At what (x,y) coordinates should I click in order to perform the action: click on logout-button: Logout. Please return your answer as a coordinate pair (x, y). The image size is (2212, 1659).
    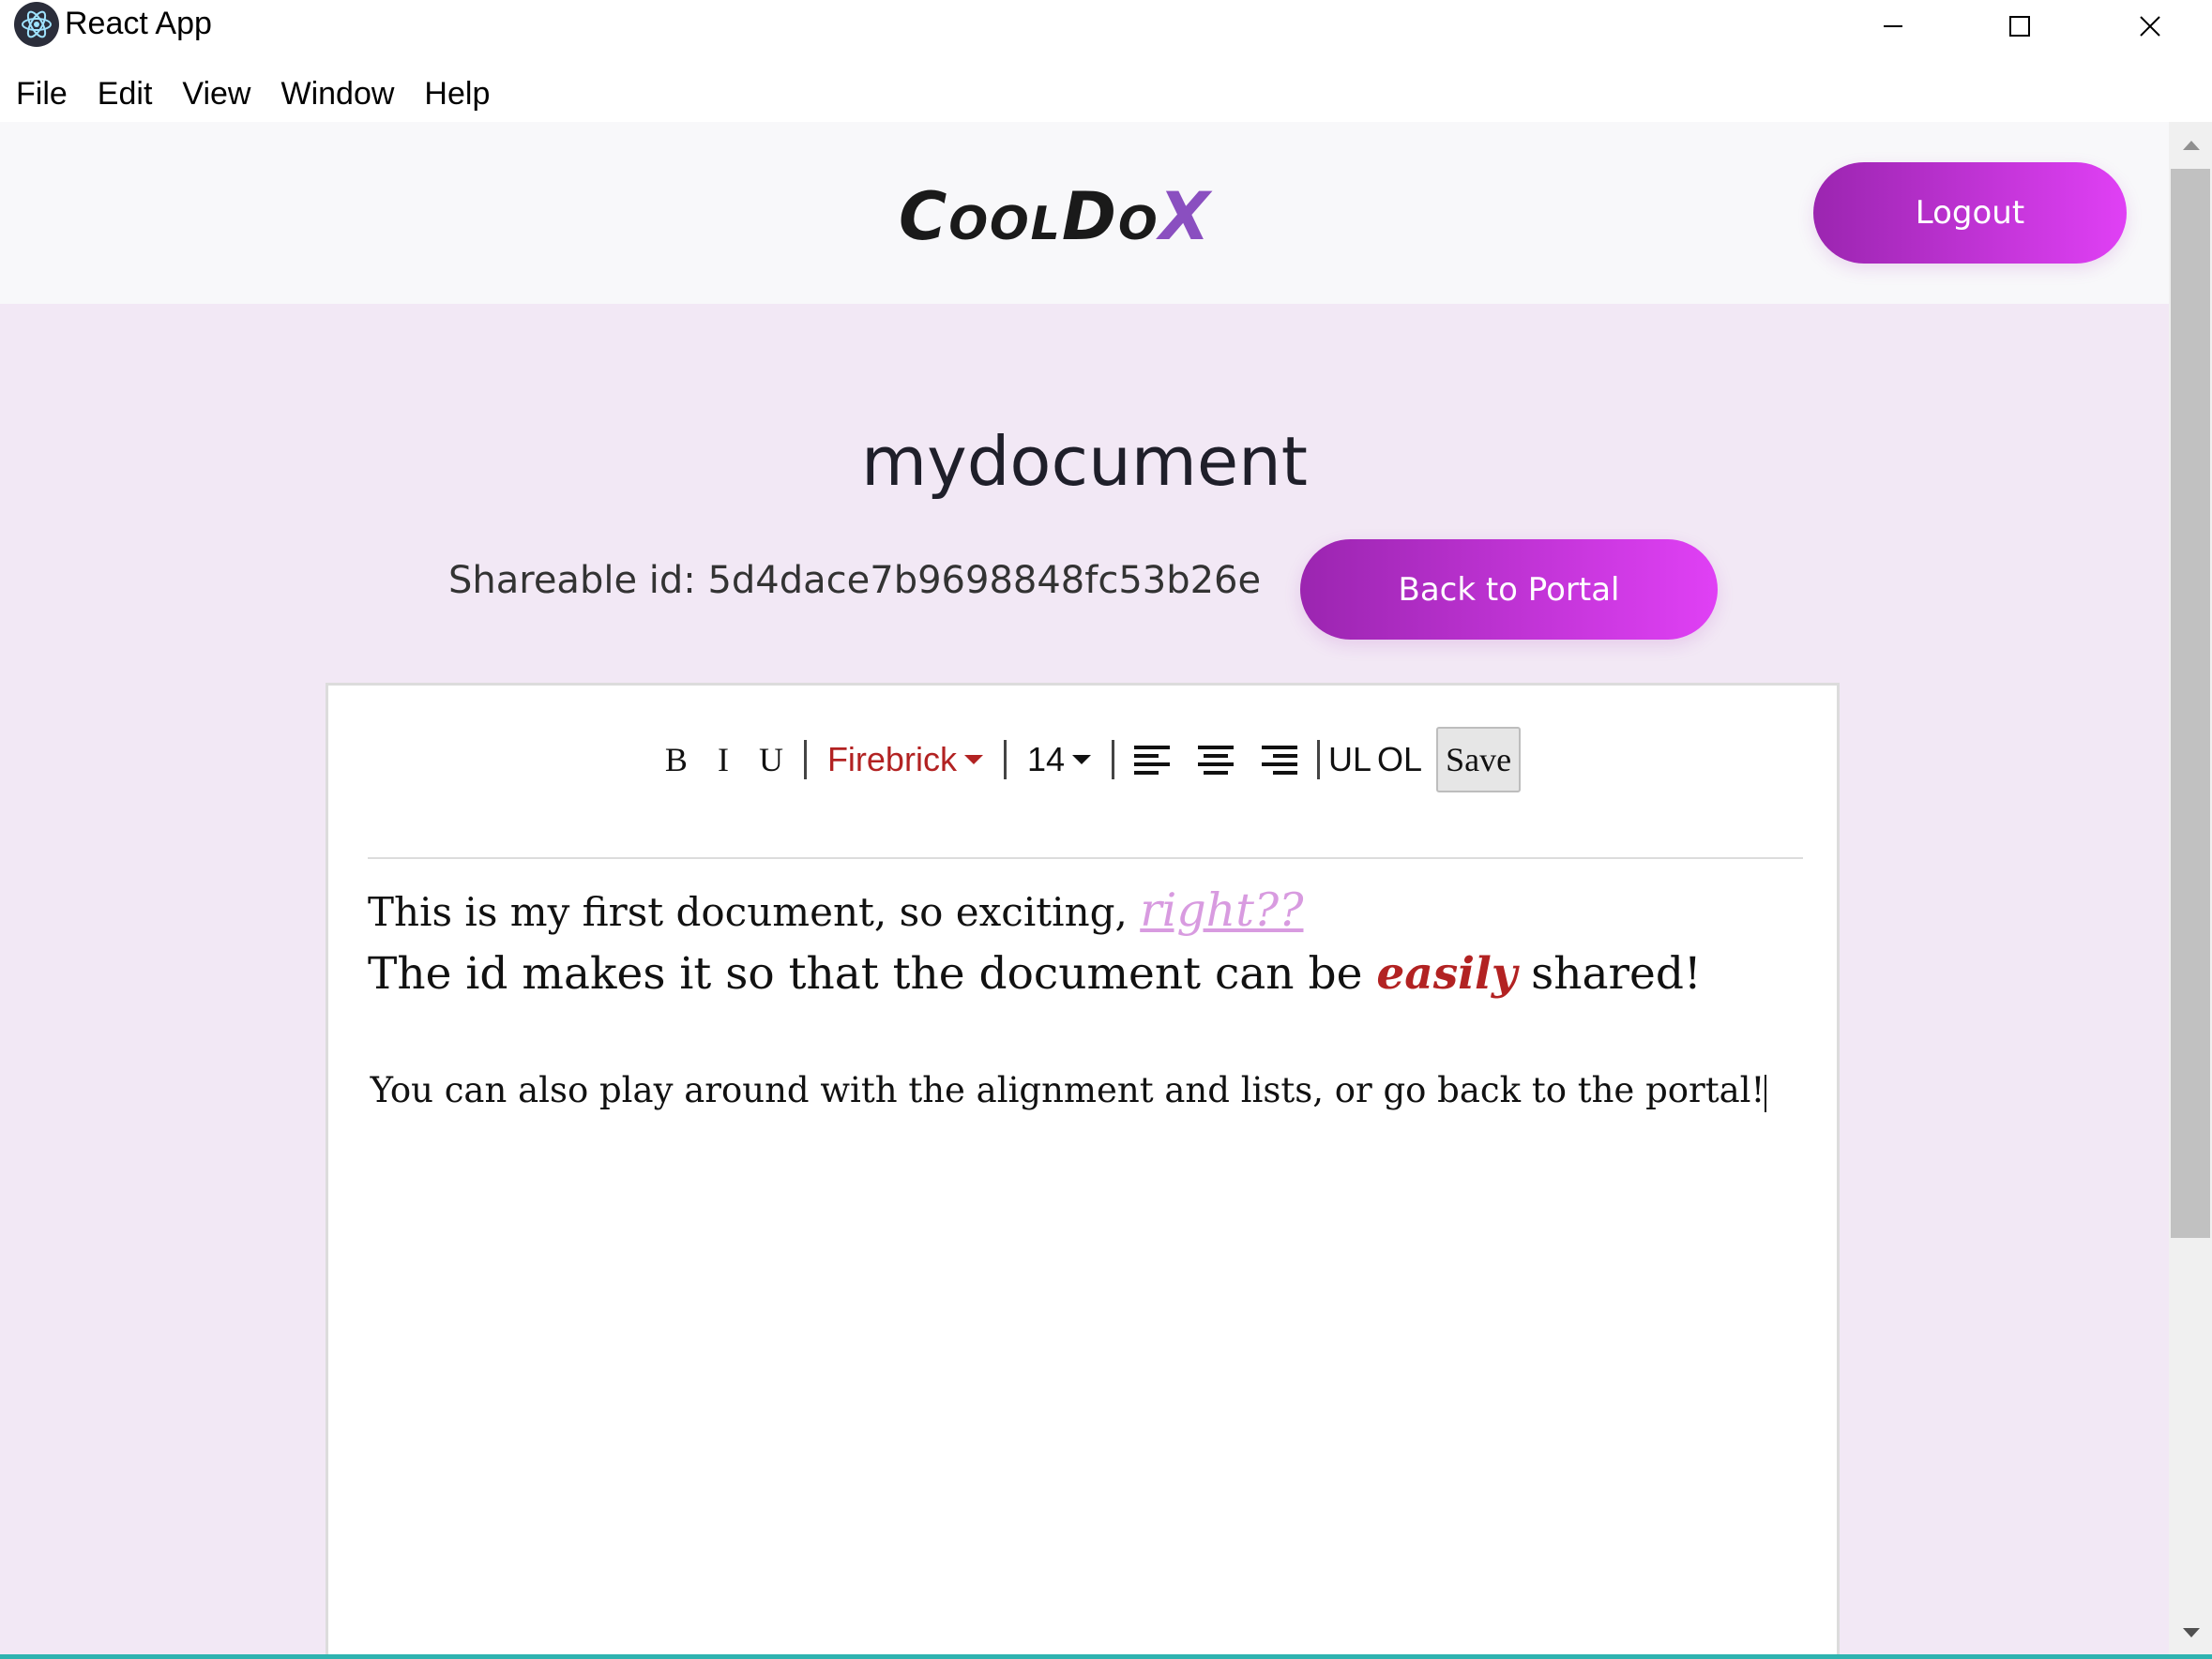
    Looking at the image, I should click on (1970, 213).